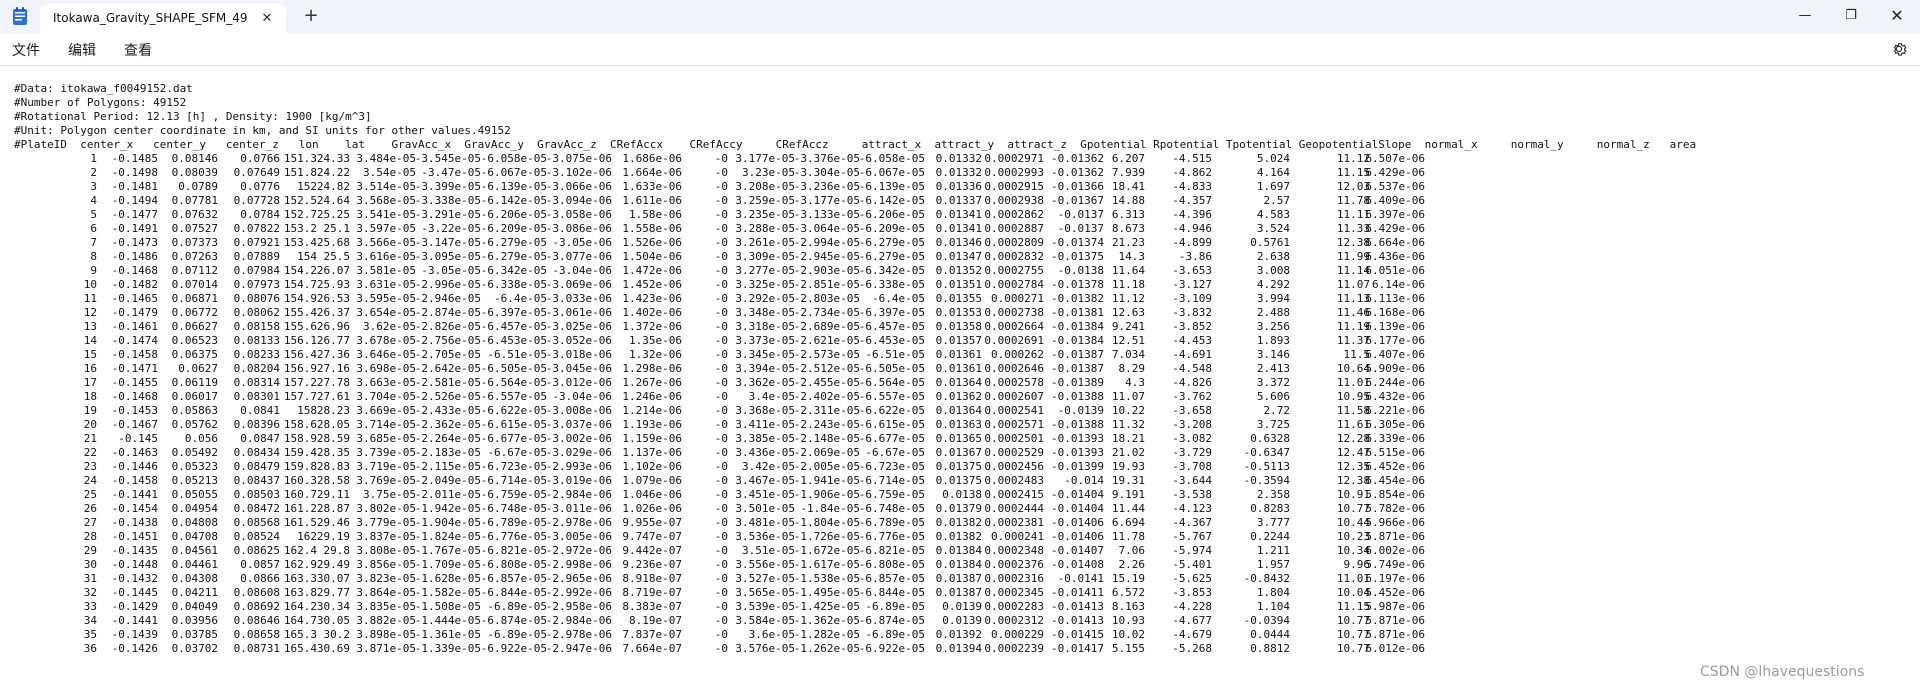  Describe the element at coordinates (962, 620) in the screenshot. I see `table-cell: 0.0139` at that location.